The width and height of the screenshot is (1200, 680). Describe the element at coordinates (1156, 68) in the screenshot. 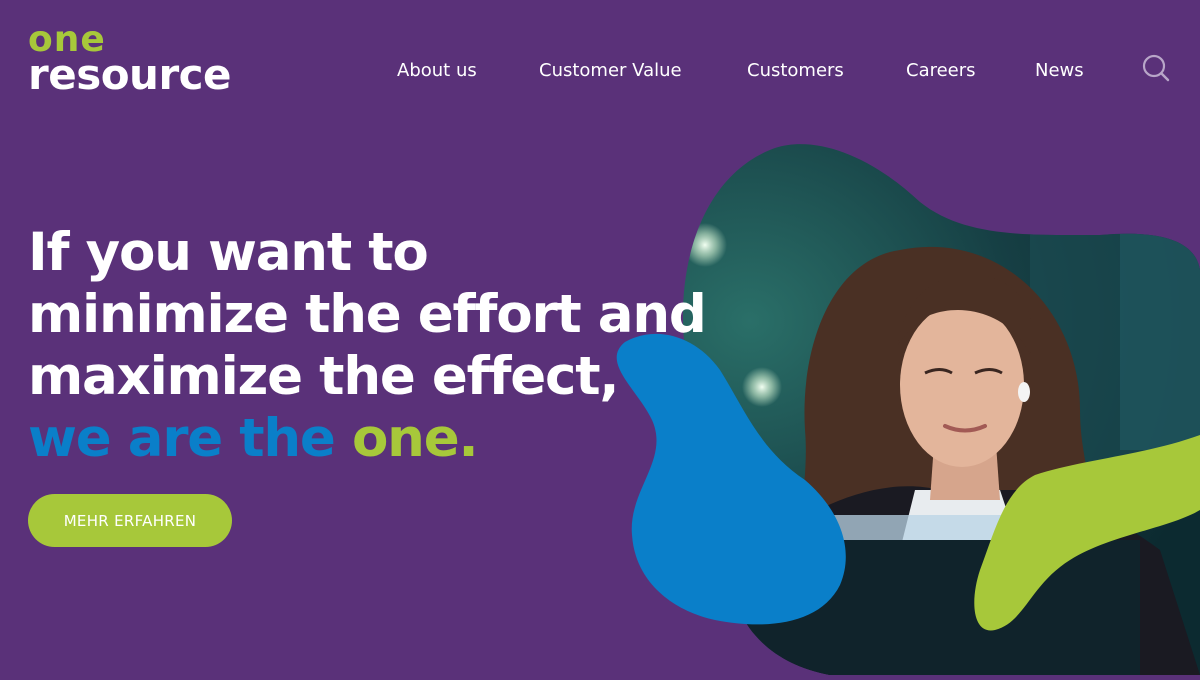

I see `search-icon` at that location.